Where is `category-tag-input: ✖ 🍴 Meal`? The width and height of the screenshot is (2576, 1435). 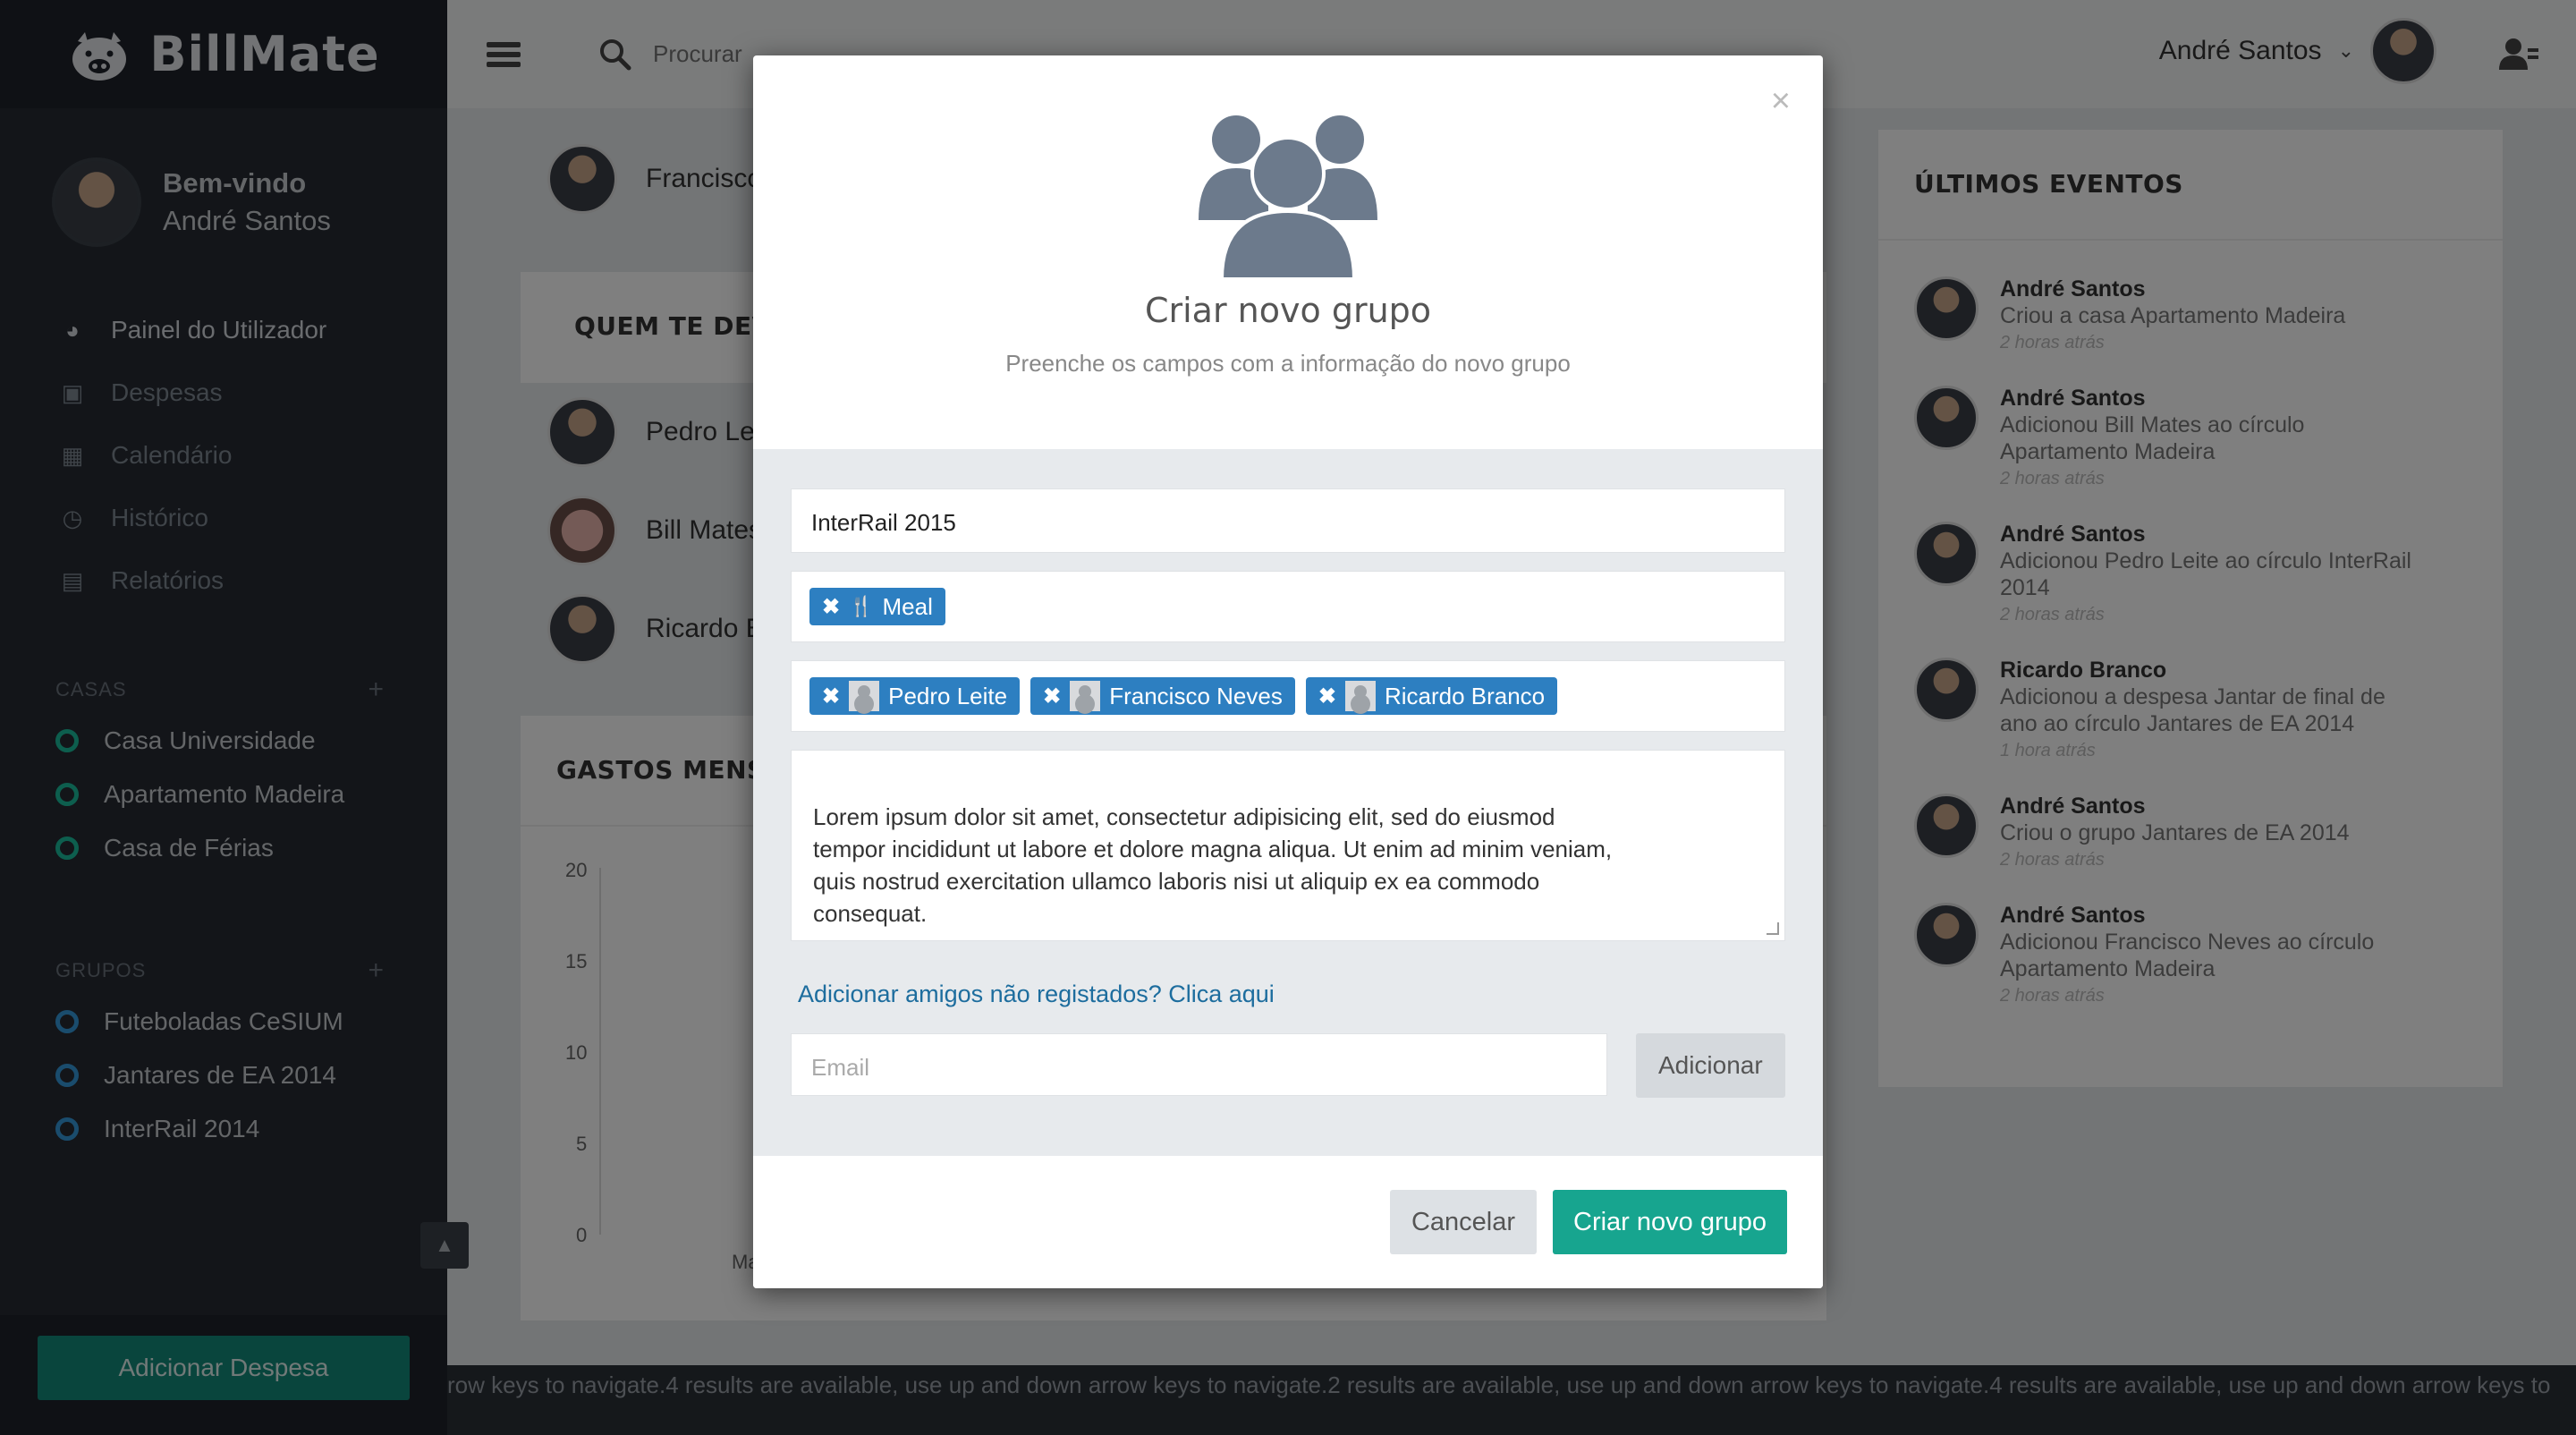 category-tag-input: ✖ 🍴 Meal is located at coordinates (1288, 606).